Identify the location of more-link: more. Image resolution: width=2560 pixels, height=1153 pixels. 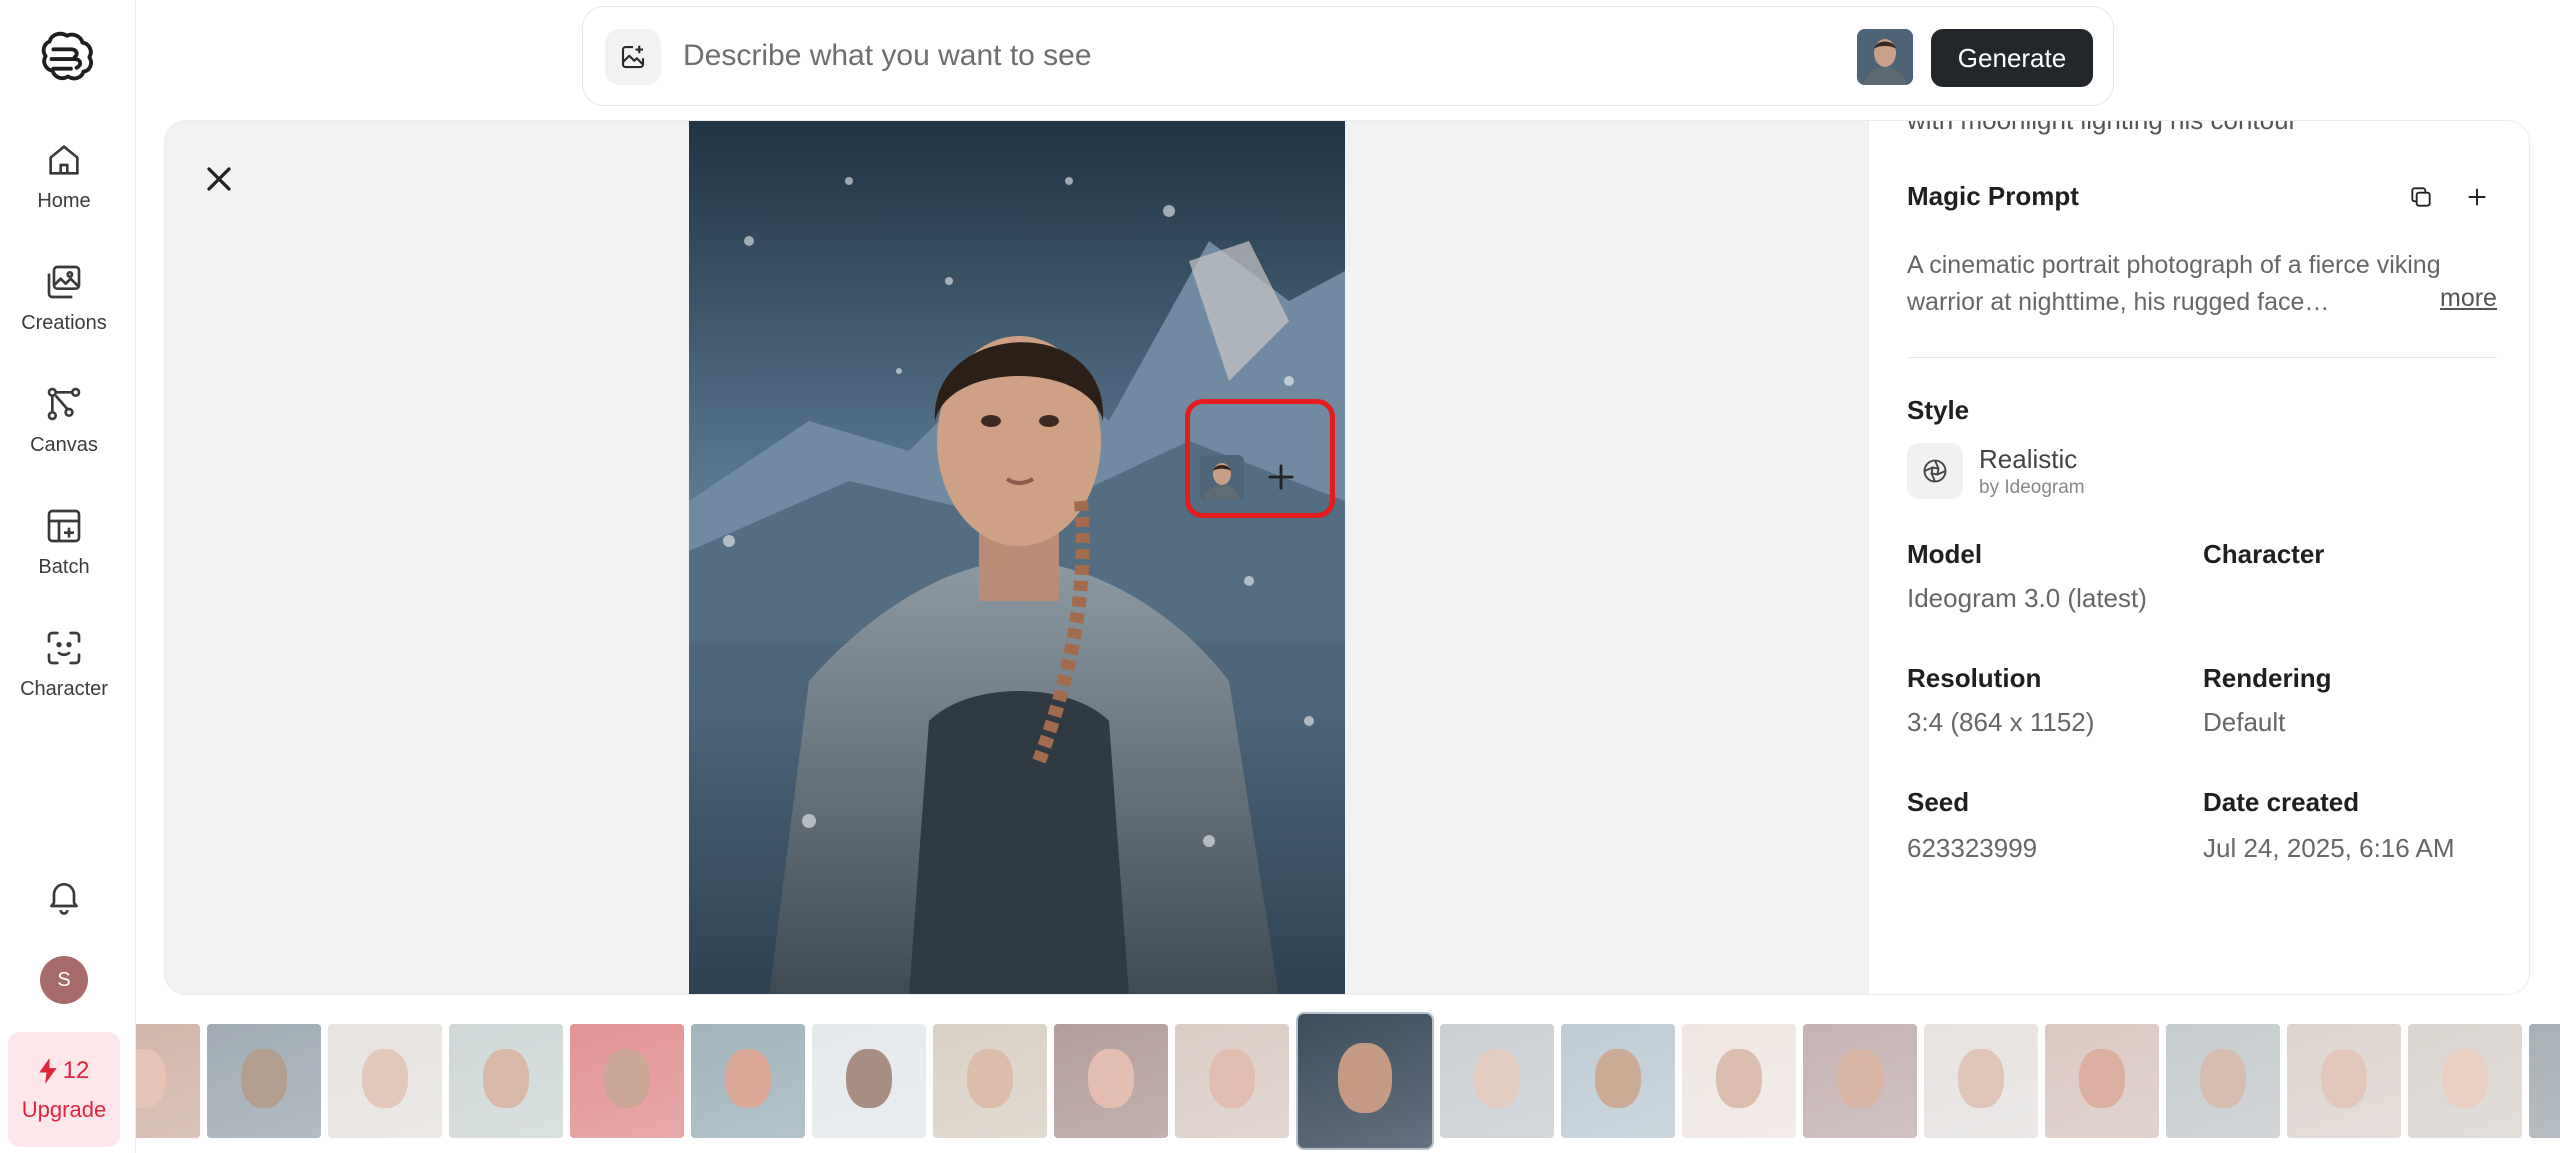
(2468, 298).